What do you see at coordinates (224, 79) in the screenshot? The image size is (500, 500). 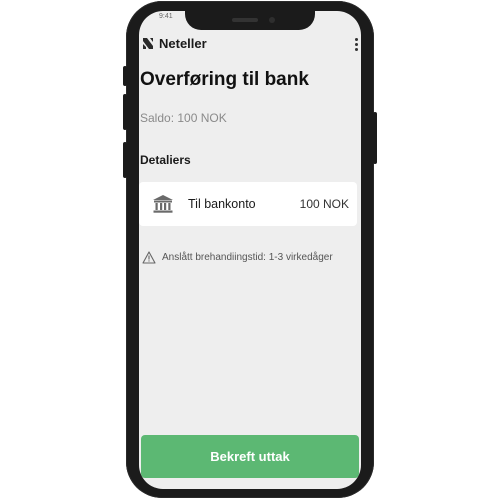 I see `page-title: Overføring til bank` at bounding box center [224, 79].